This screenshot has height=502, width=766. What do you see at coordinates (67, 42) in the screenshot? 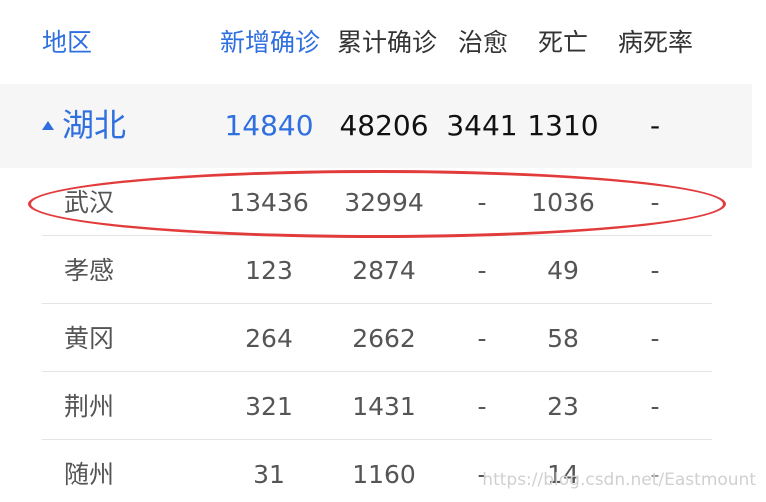
I see `header-region: 地区` at bounding box center [67, 42].